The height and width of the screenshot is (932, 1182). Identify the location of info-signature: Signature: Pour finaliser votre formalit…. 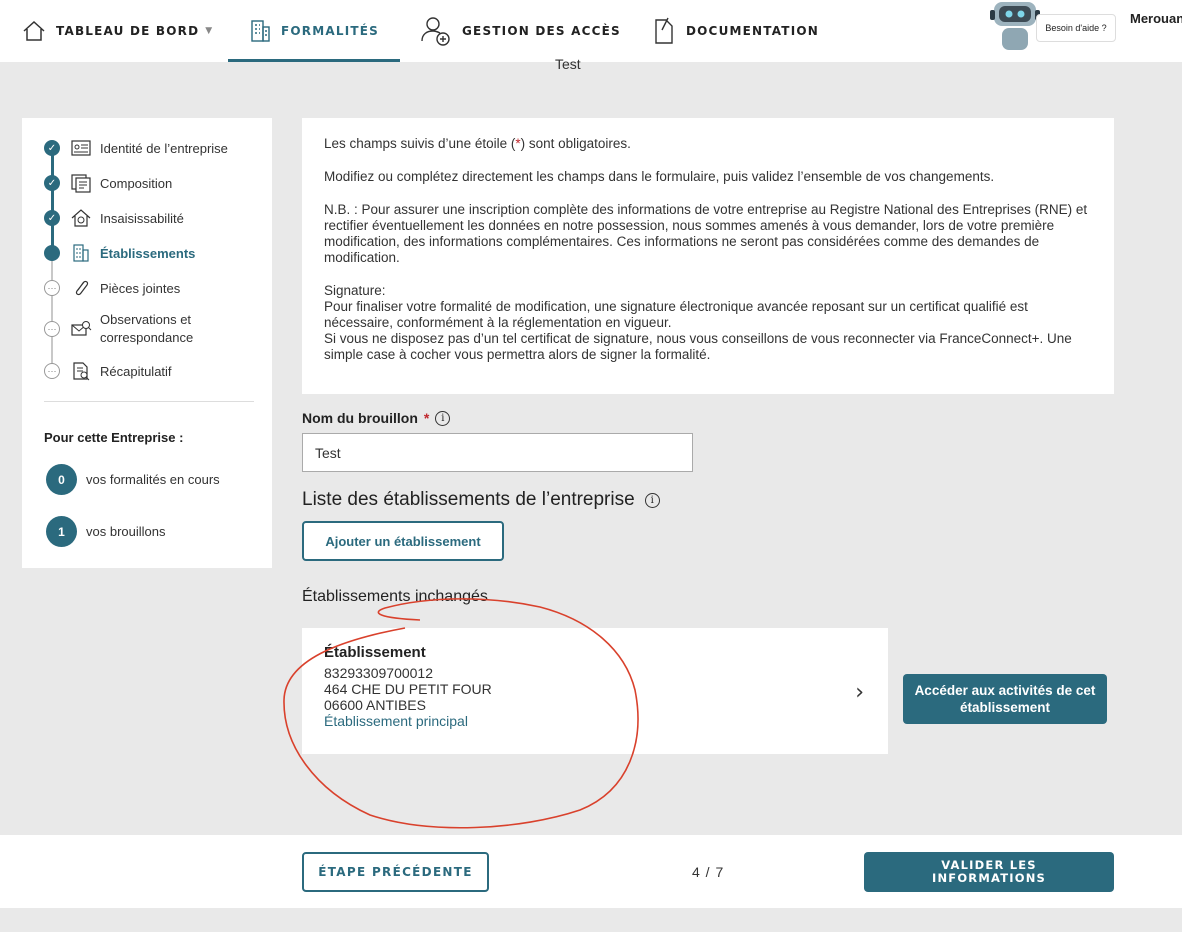
(708, 323).